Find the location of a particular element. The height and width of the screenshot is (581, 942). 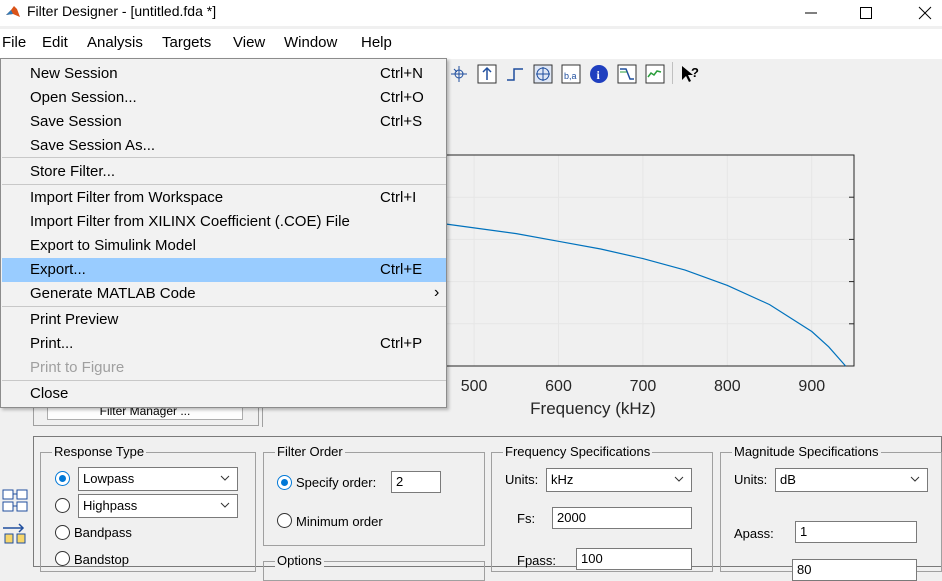

step-response-icon is located at coordinates (515, 74).